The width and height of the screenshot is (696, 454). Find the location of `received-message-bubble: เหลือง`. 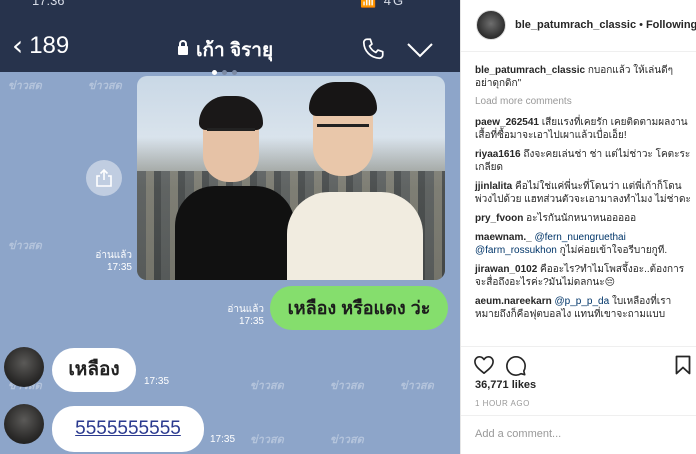

received-message-bubble: เหลือง is located at coordinates (94, 370).